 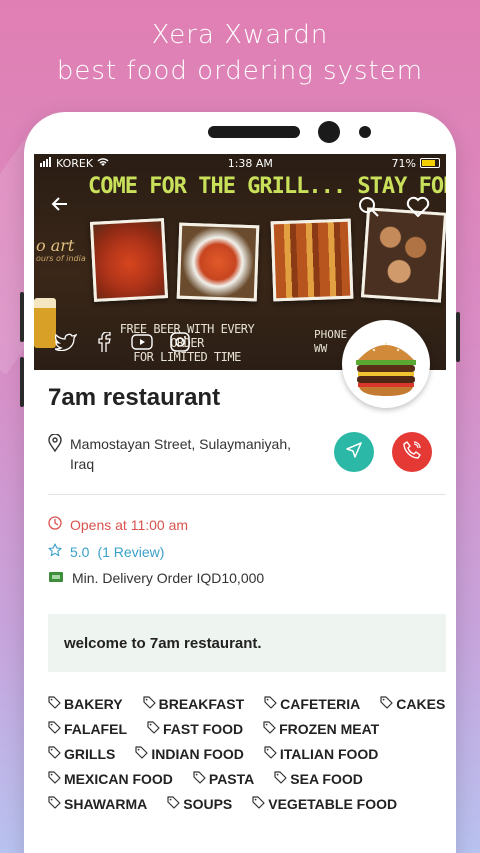 I want to click on category-tag: CAKES, so click(x=412, y=704).